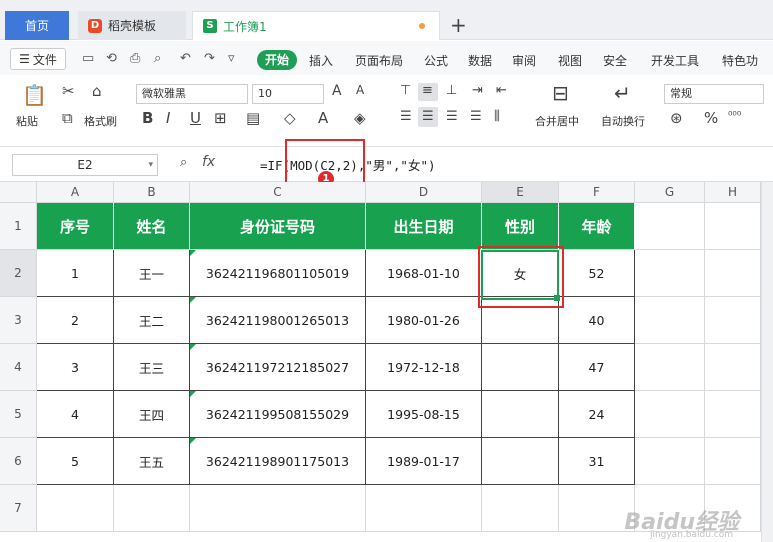 This screenshot has width=773, height=542. Describe the element at coordinates (18, 320) in the screenshot. I see `row-header-3: 3` at that location.